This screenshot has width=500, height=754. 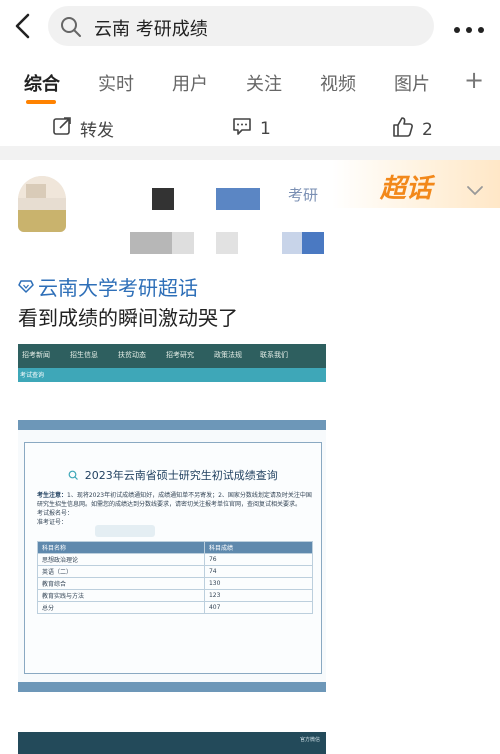 I want to click on repost-button: 转发, so click(x=83, y=128).